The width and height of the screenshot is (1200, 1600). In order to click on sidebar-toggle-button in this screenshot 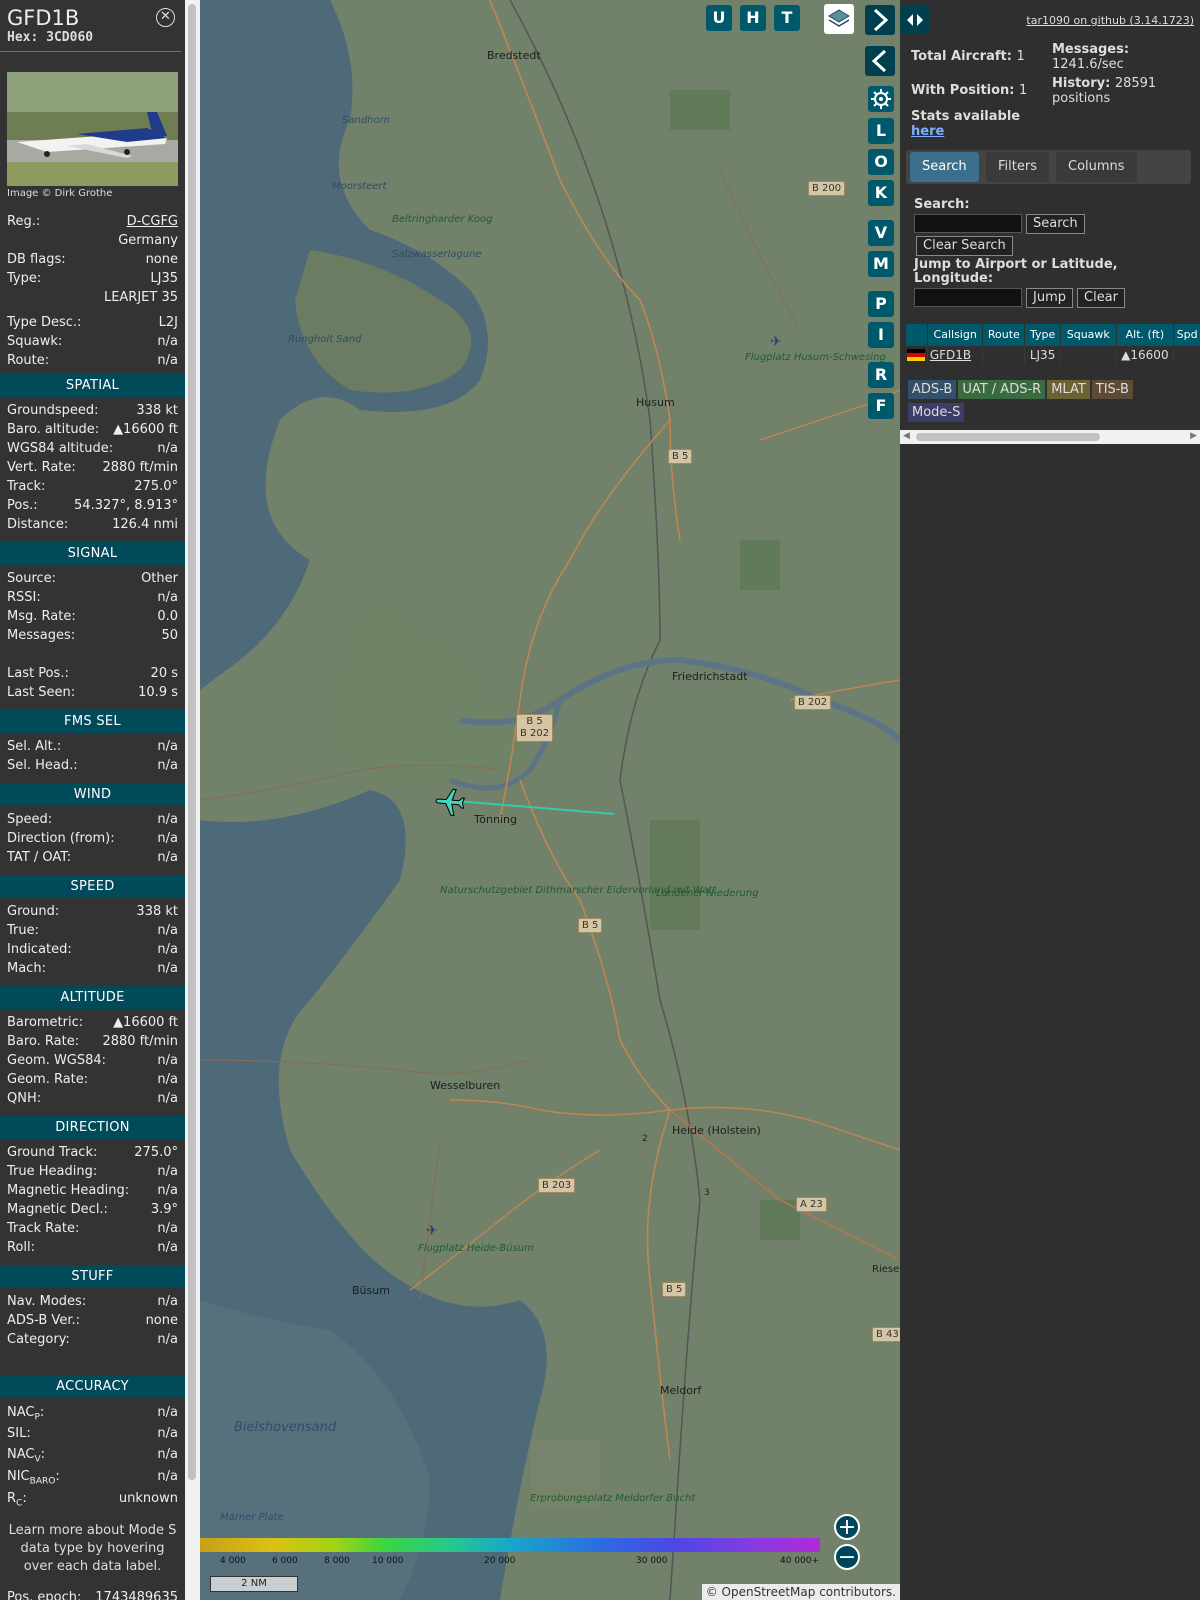, I will do `click(915, 20)`.